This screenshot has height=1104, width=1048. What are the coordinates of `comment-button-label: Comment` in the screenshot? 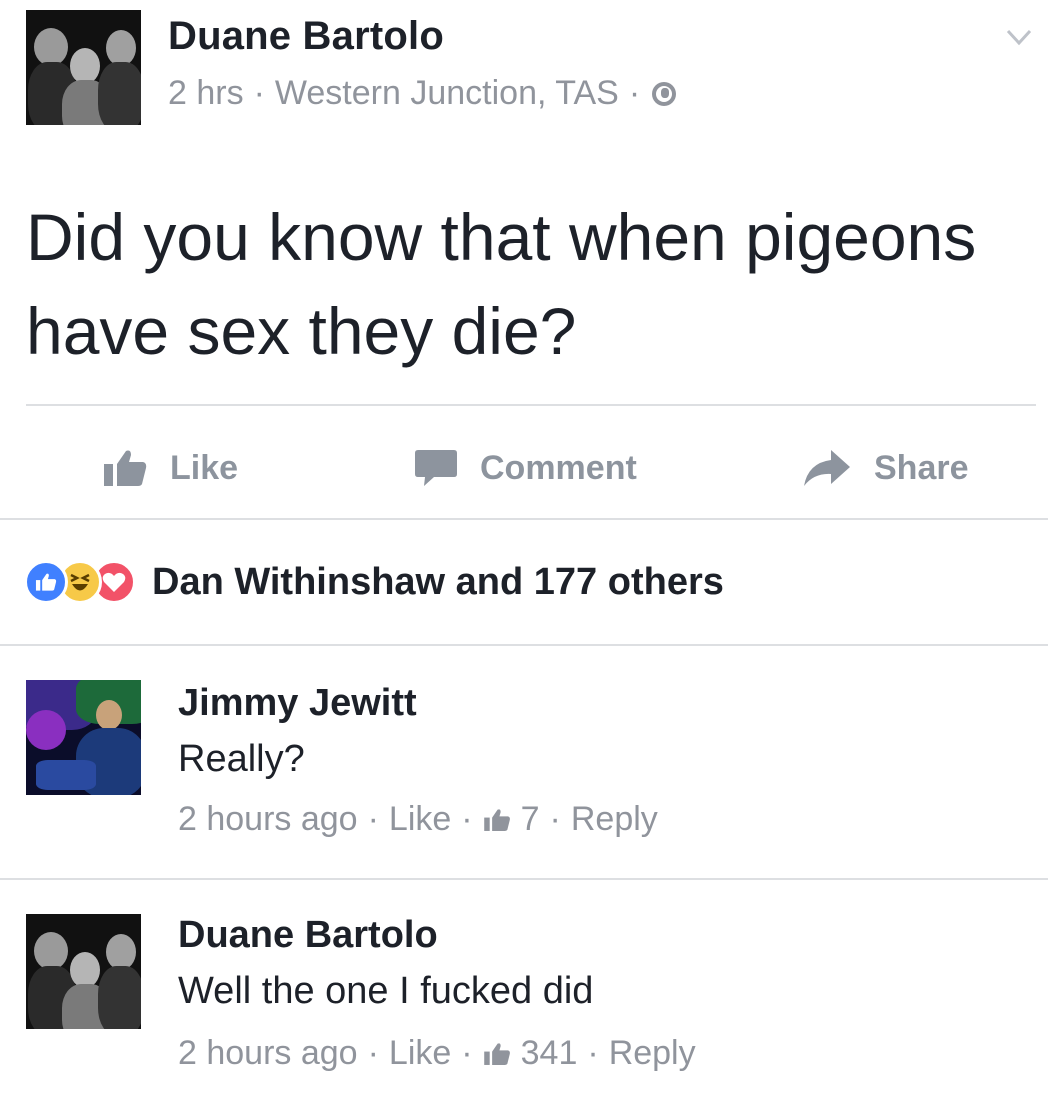 It's located at (558, 467).